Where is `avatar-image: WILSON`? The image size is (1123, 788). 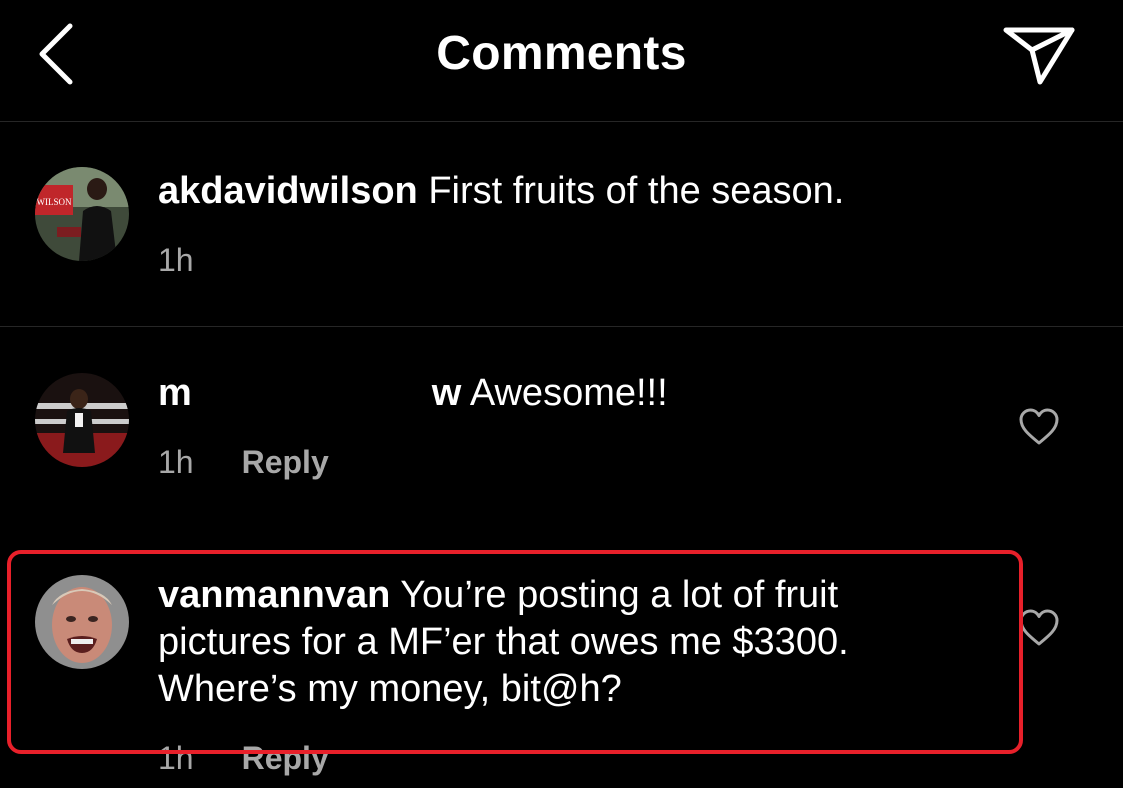 avatar-image: WILSON is located at coordinates (82, 214).